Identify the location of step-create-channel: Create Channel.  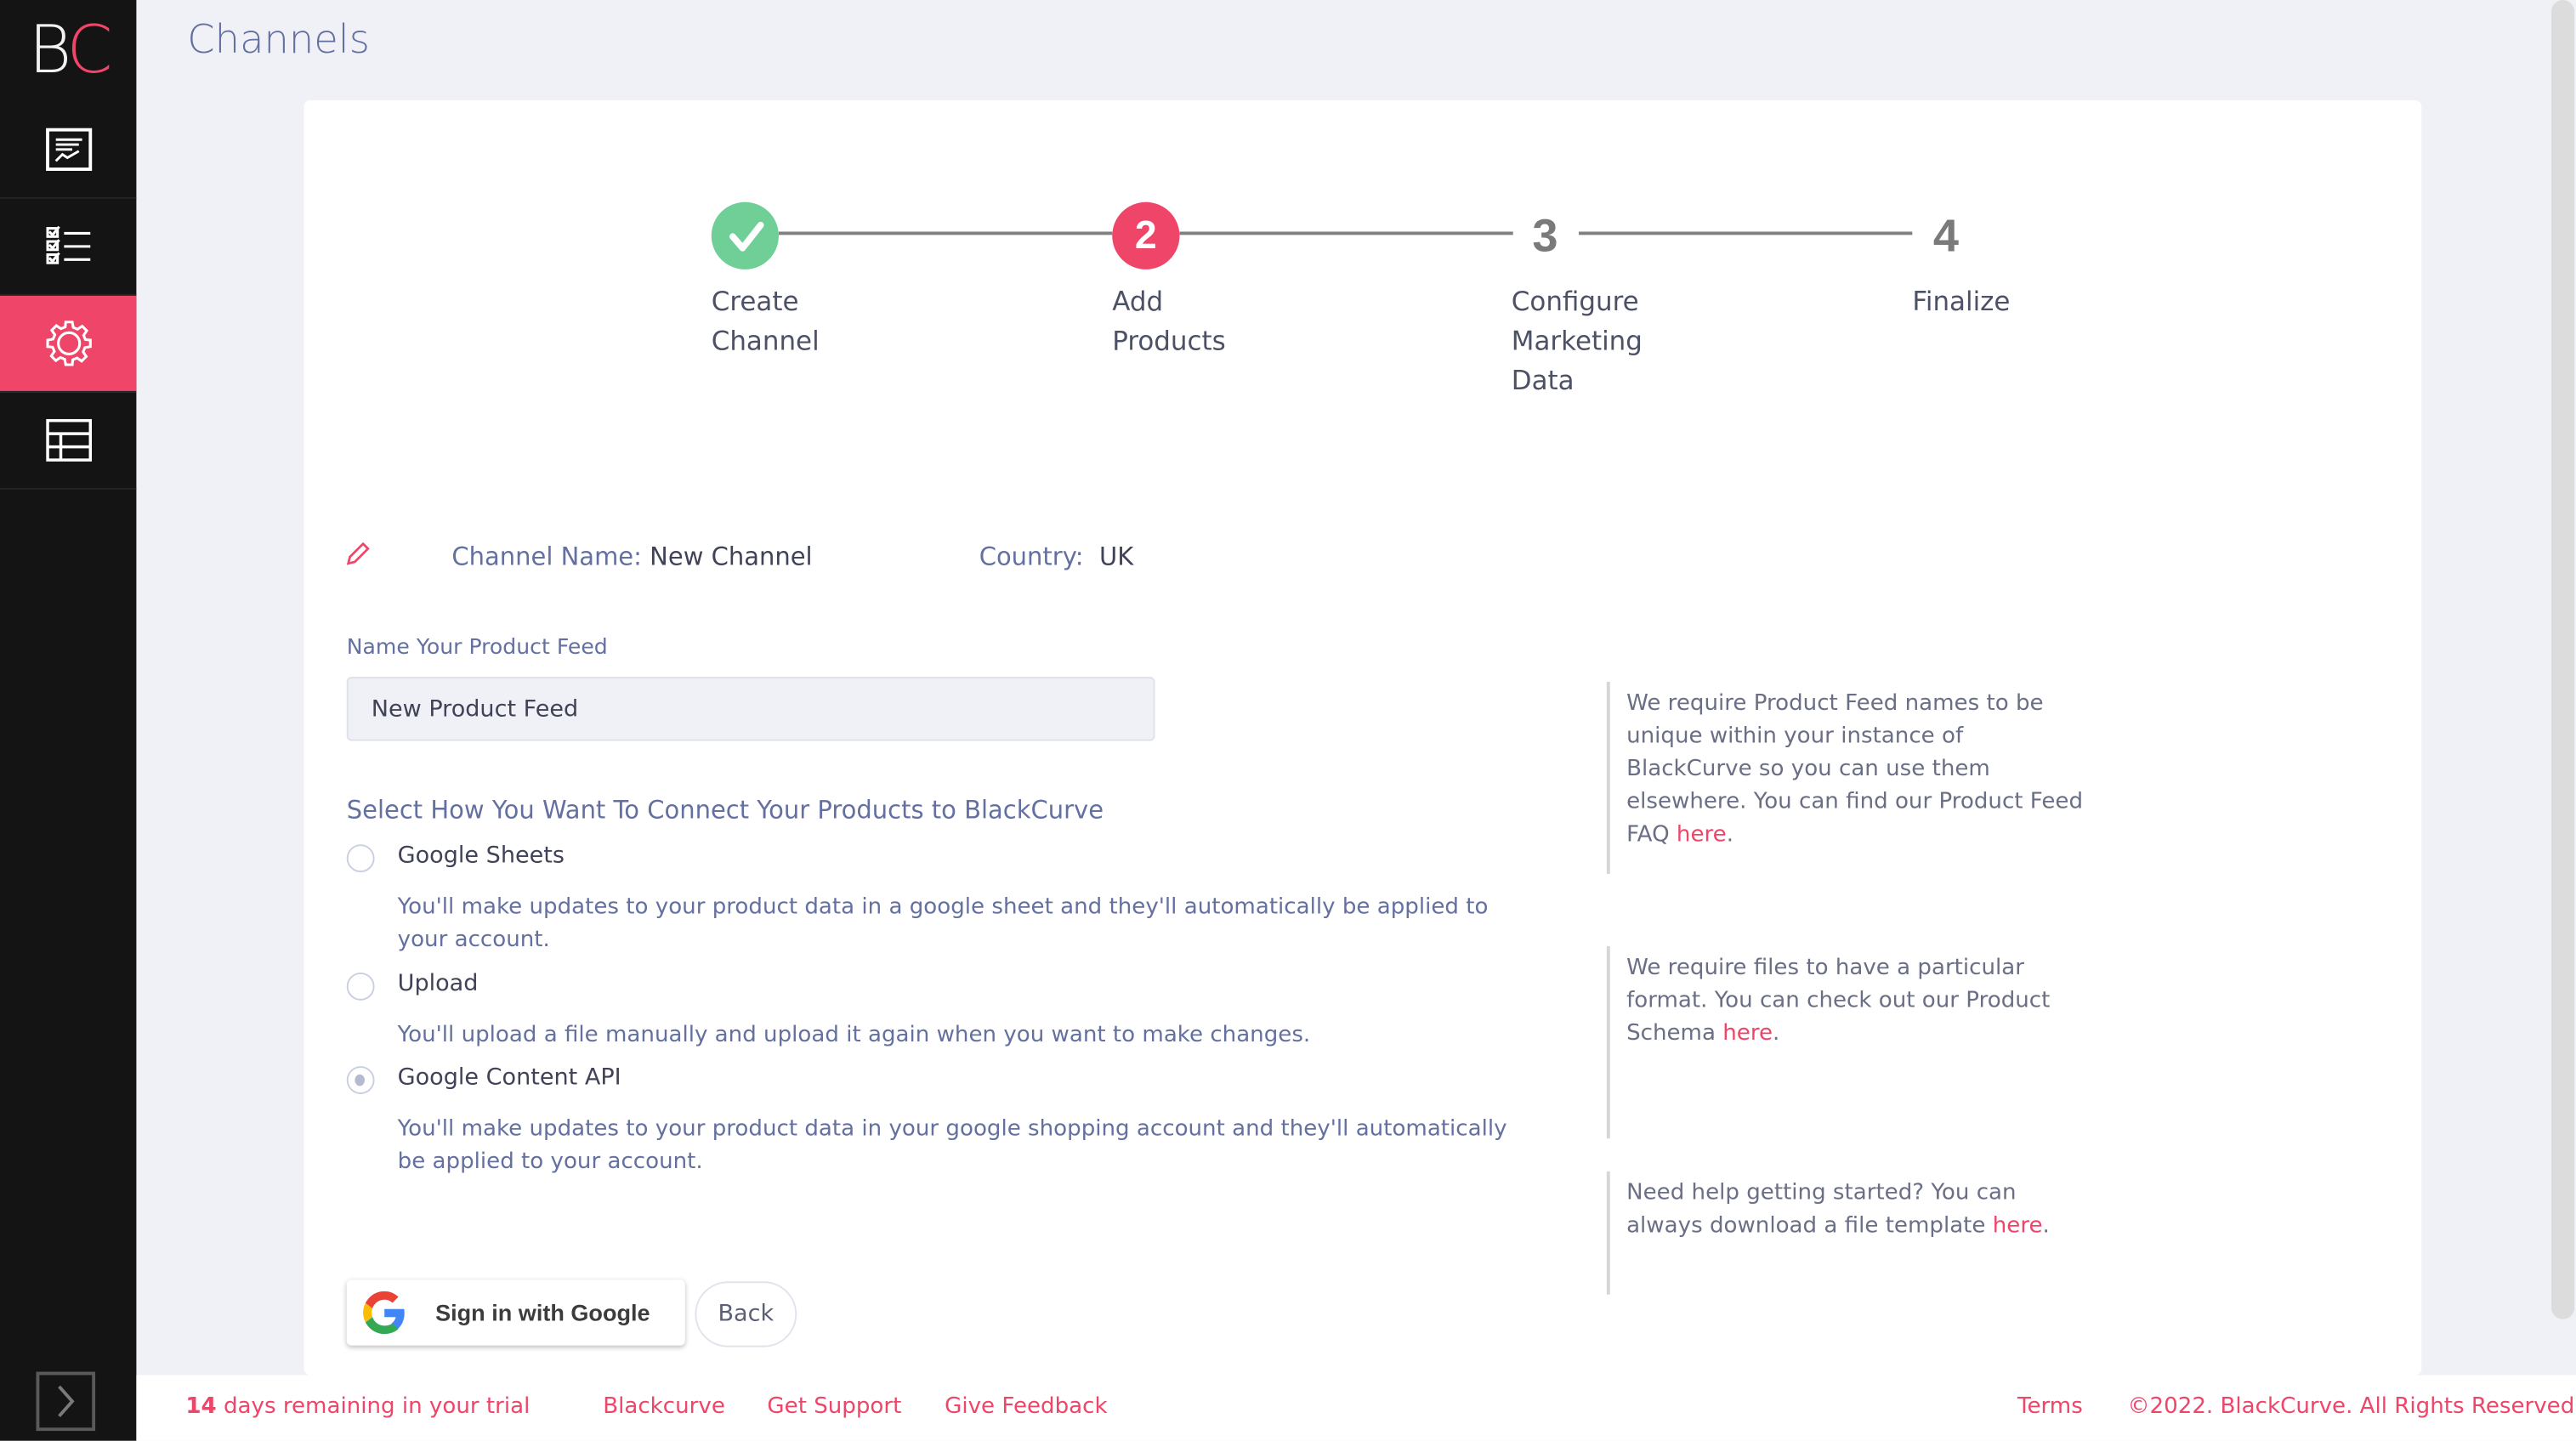
(777, 281).